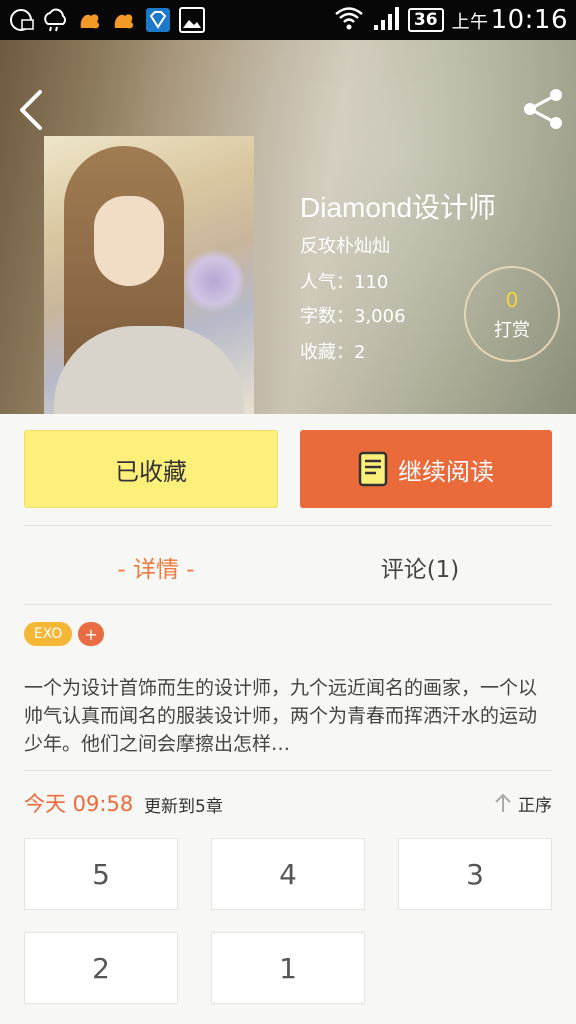 This screenshot has height=1024, width=576. Describe the element at coordinates (56, 20) in the screenshot. I see `weather-icon` at that location.